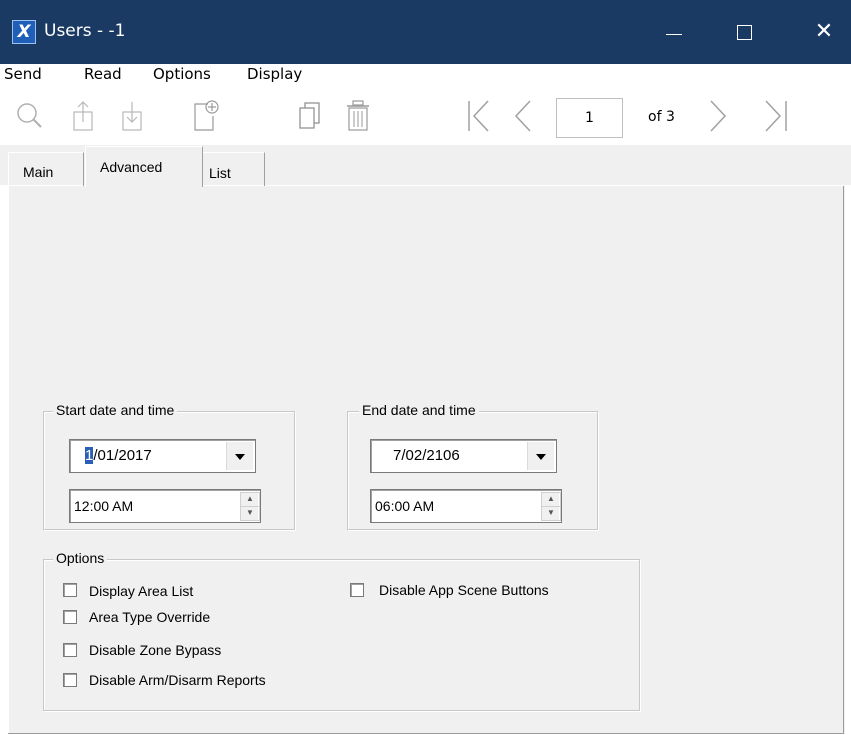 The image size is (851, 735). I want to click on first-record-icon, so click(479, 116).